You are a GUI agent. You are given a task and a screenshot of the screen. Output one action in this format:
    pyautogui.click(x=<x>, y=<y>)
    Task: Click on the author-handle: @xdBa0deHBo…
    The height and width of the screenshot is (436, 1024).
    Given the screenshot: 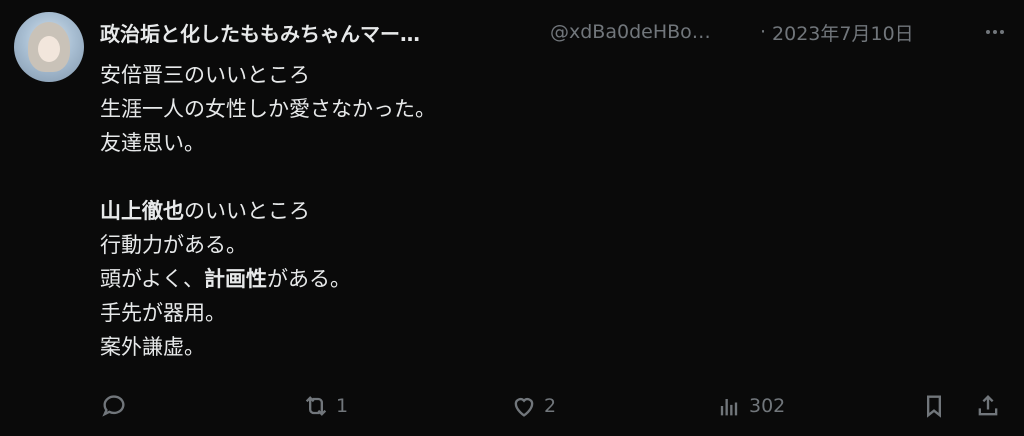 What is the action you would take?
    pyautogui.click(x=650, y=32)
    